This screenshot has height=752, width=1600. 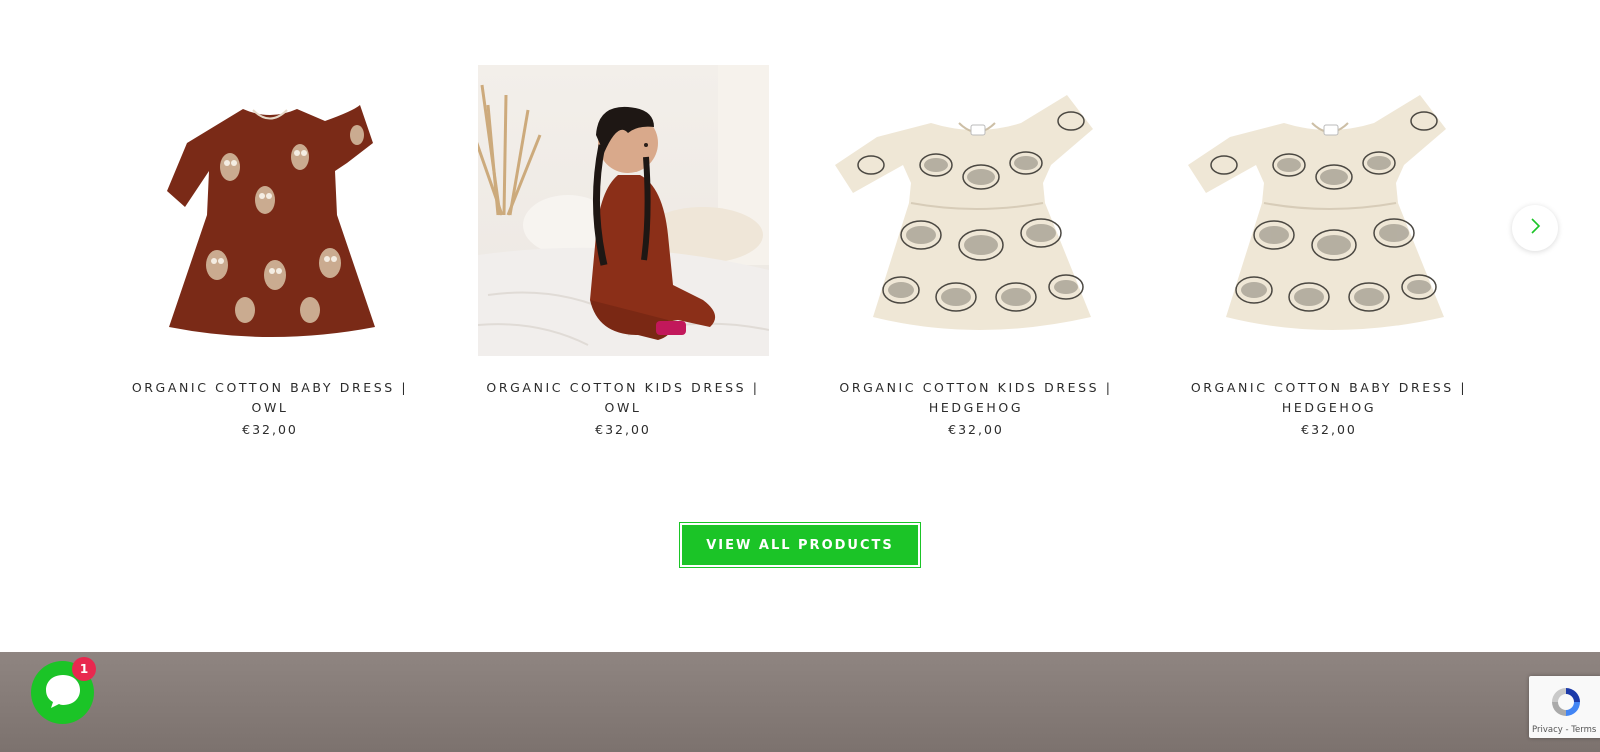 I want to click on view-all-products-button: VIEW ALL PRODUCTS, so click(x=800, y=545).